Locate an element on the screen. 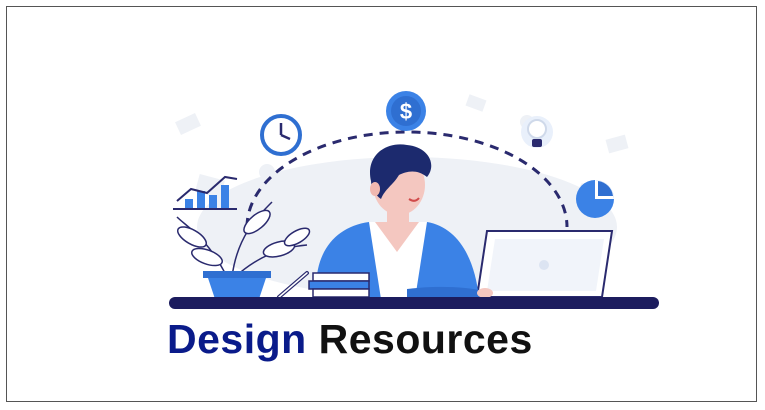  pie-chart-icon is located at coordinates (595, 199).